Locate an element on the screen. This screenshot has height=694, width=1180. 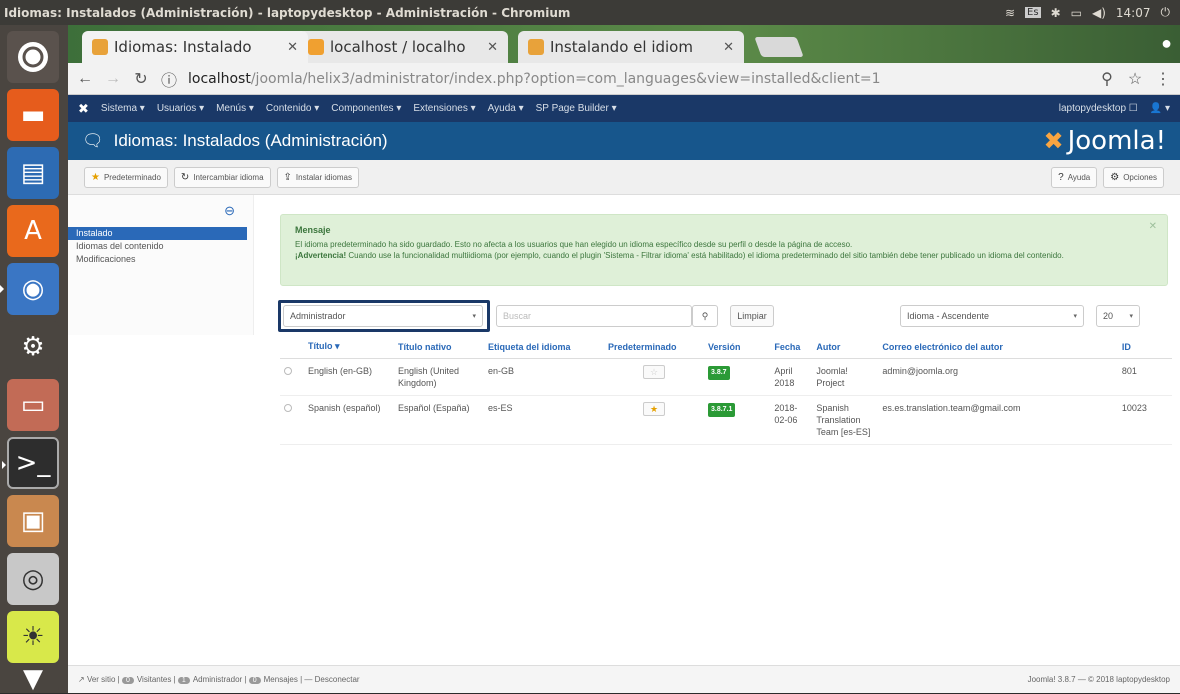
tab-languages: Idiomas: Instalado ✕ is located at coordinates (195, 47).